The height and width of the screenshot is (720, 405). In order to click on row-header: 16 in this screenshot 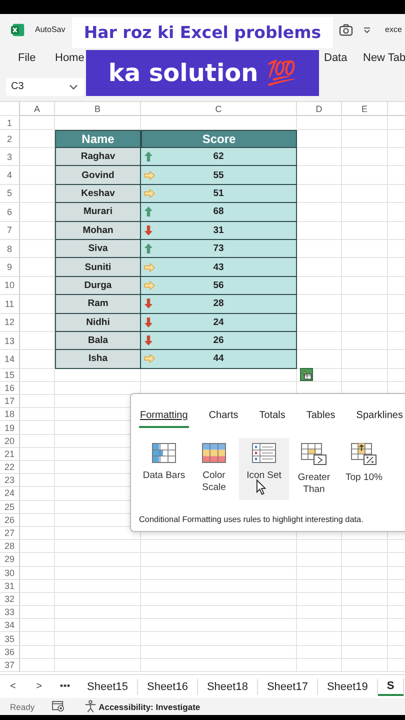, I will do `click(10, 389)`.